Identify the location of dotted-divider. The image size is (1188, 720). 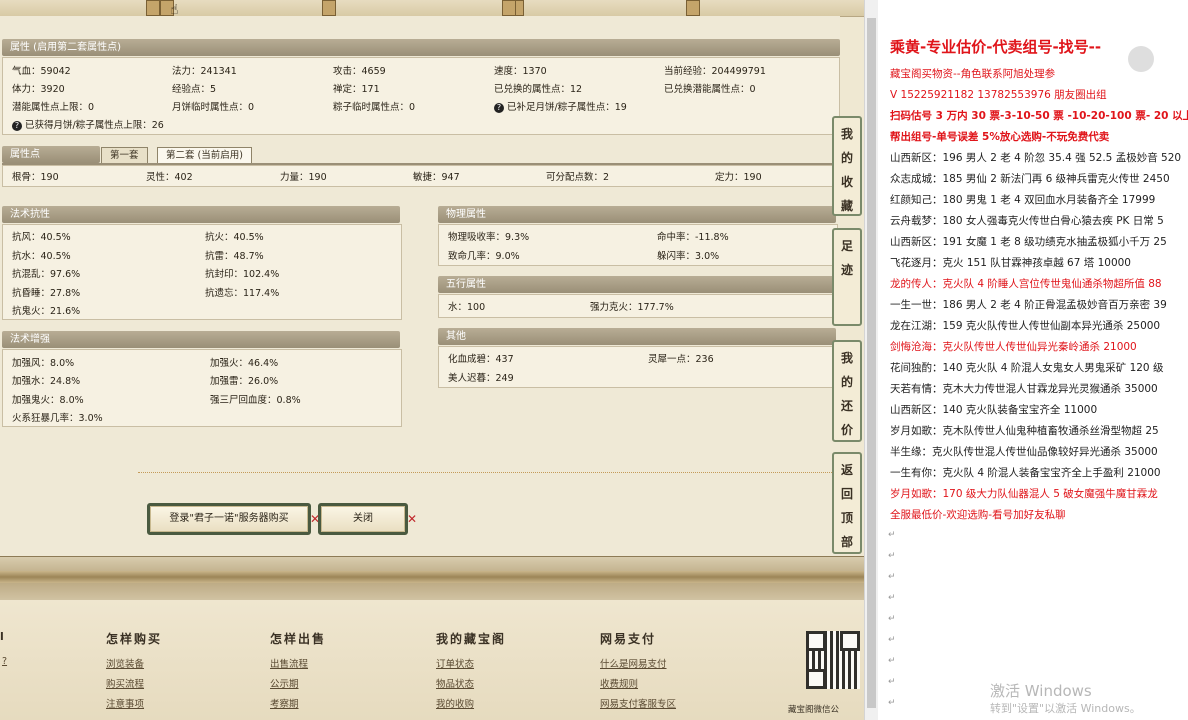
(487, 472).